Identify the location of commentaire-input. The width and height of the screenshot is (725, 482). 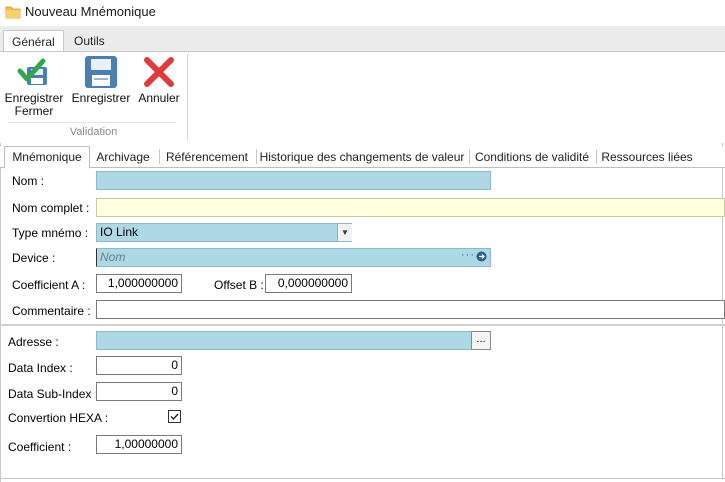
(410, 309).